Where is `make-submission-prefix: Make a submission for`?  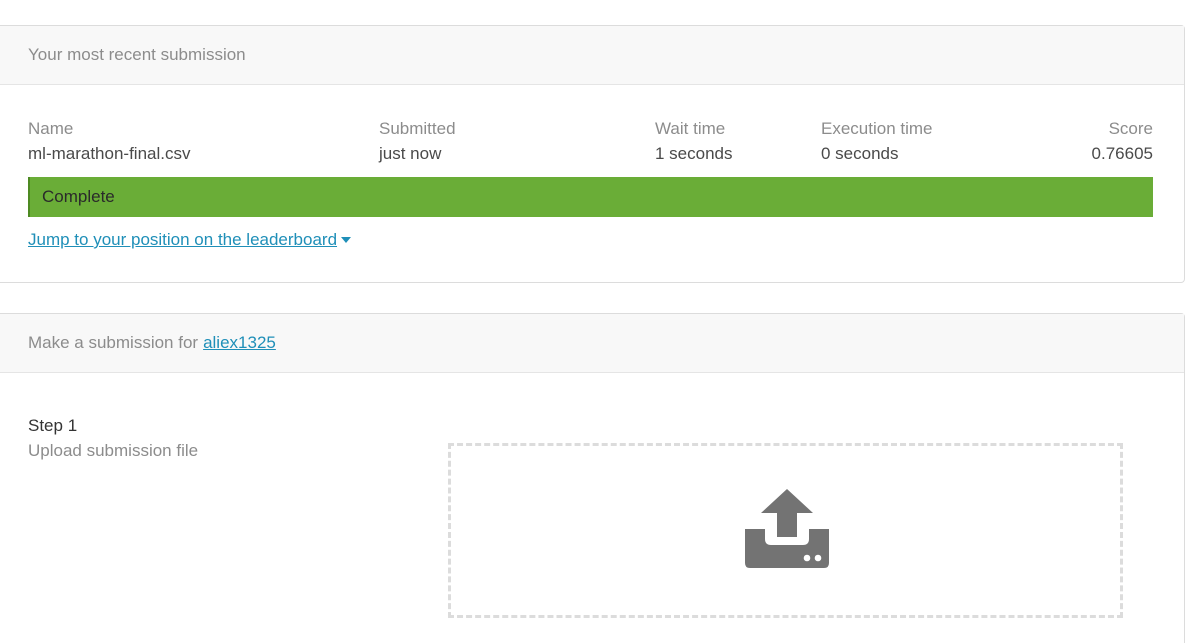
make-submission-prefix: Make a submission for is located at coordinates (113, 342).